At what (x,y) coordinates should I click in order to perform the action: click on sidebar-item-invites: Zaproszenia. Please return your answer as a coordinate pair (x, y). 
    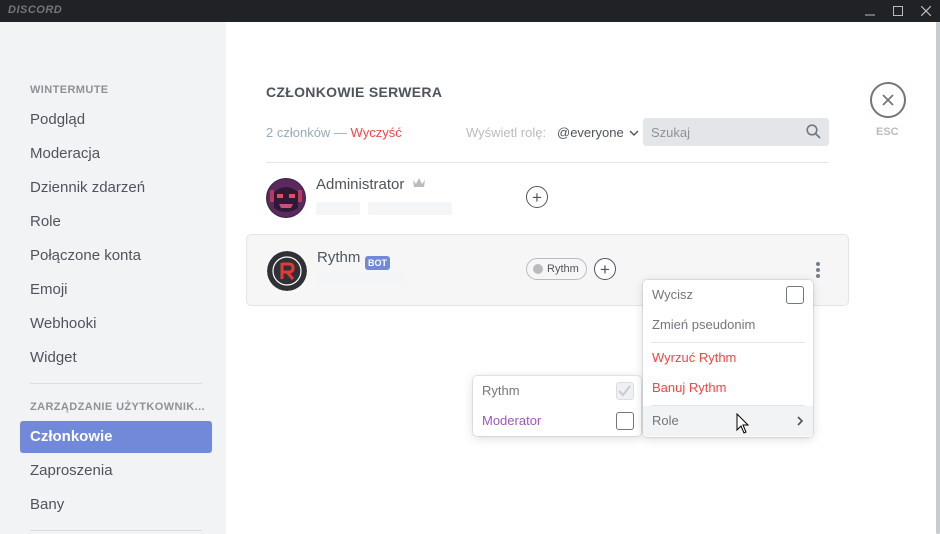
    Looking at the image, I should click on (116, 471).